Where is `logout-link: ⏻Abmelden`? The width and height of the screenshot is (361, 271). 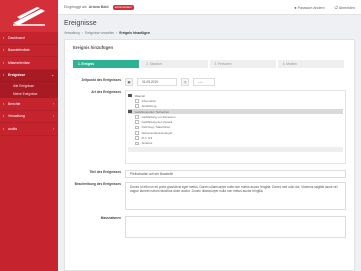
logout-link: ⏻Abmelden is located at coordinates (345, 7).